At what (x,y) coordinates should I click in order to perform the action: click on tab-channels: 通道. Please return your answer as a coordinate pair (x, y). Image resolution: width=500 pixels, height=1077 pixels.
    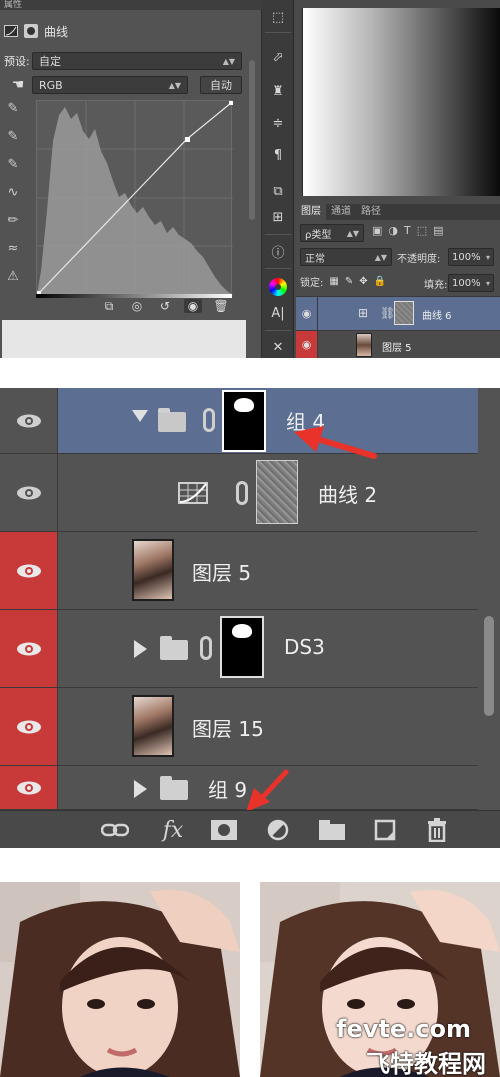
    Looking at the image, I should click on (341, 212).